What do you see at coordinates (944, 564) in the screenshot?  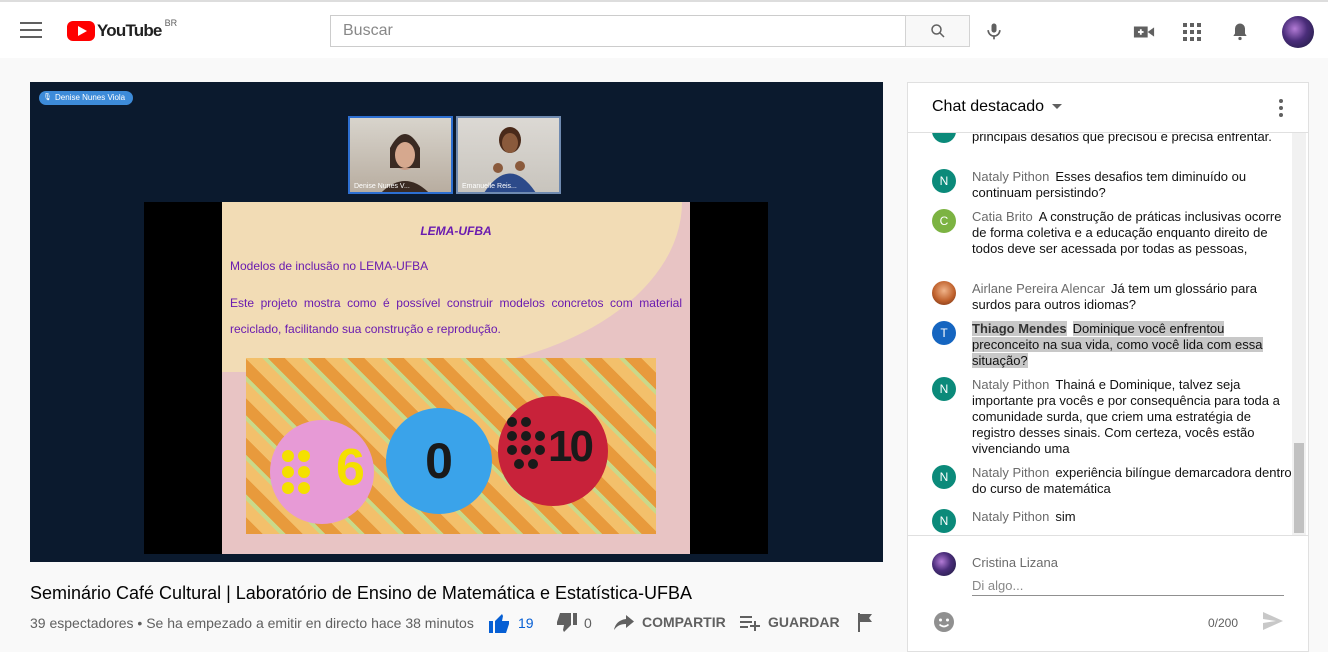 I see `user-avatar` at bounding box center [944, 564].